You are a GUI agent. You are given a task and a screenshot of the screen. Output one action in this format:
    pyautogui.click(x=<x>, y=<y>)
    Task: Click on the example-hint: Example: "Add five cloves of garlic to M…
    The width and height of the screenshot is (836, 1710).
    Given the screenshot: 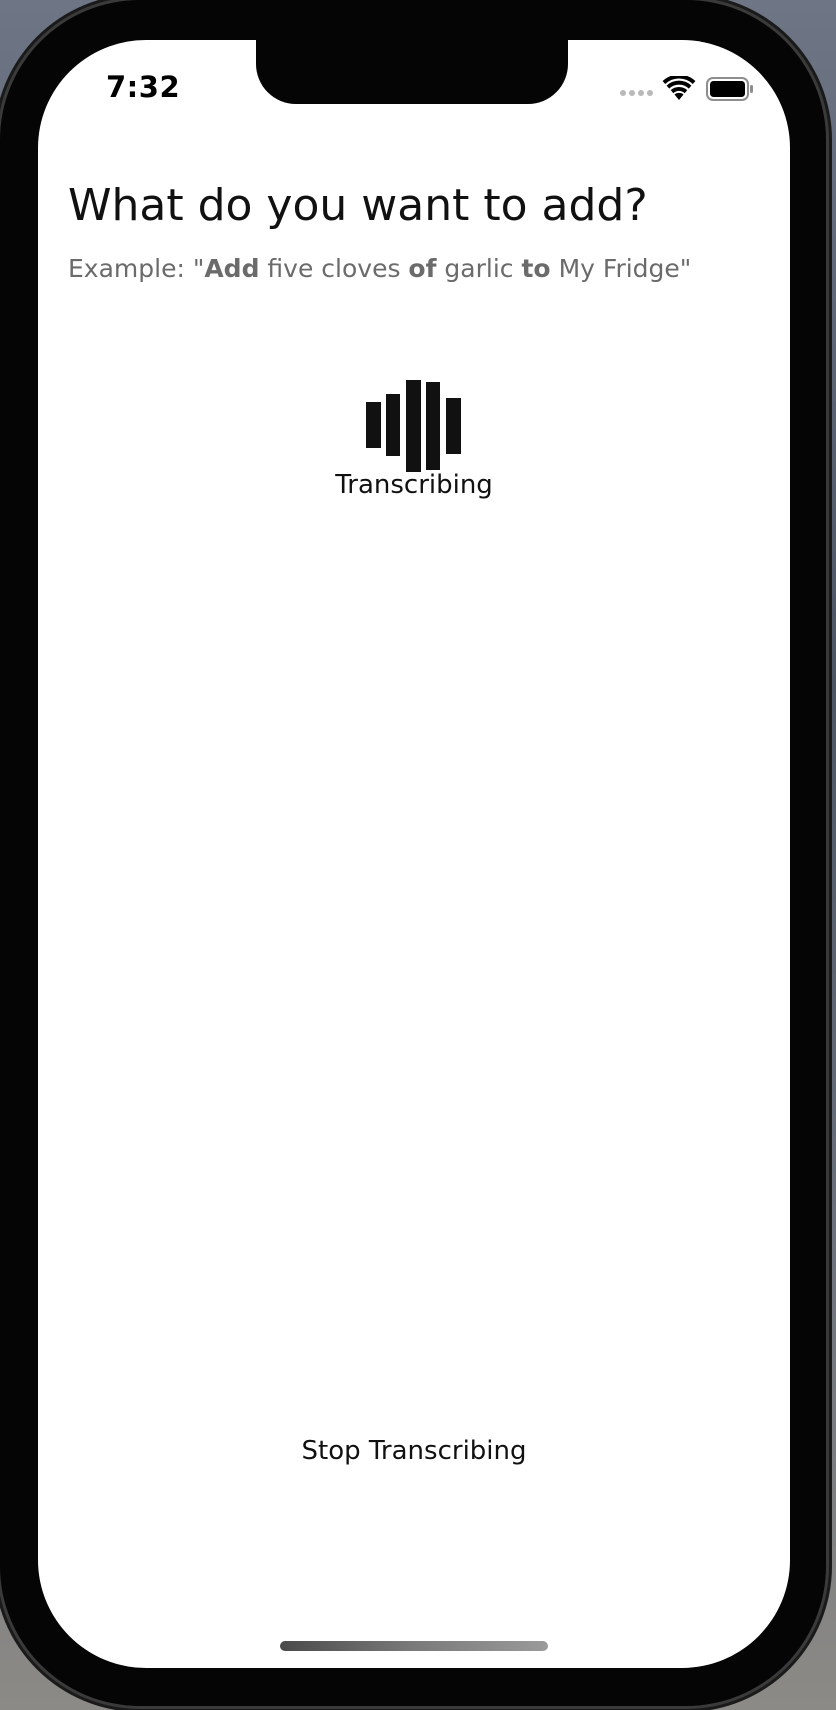 What is the action you would take?
    pyautogui.click(x=379, y=268)
    